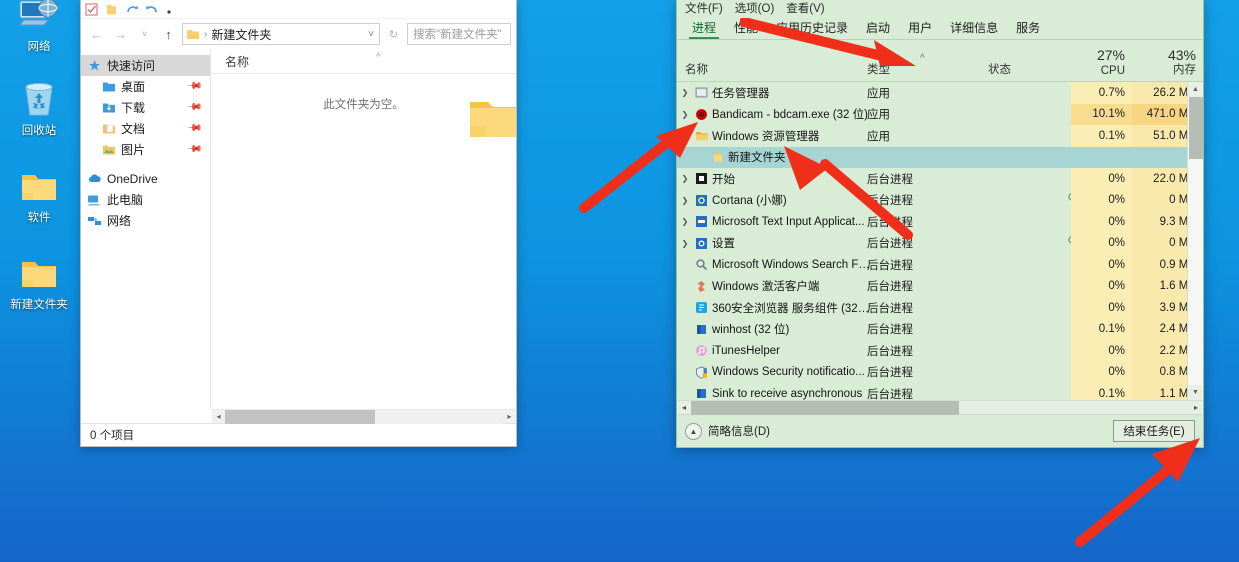  What do you see at coordinates (169, 9) in the screenshot?
I see `customize-dropdown-icon` at bounding box center [169, 9].